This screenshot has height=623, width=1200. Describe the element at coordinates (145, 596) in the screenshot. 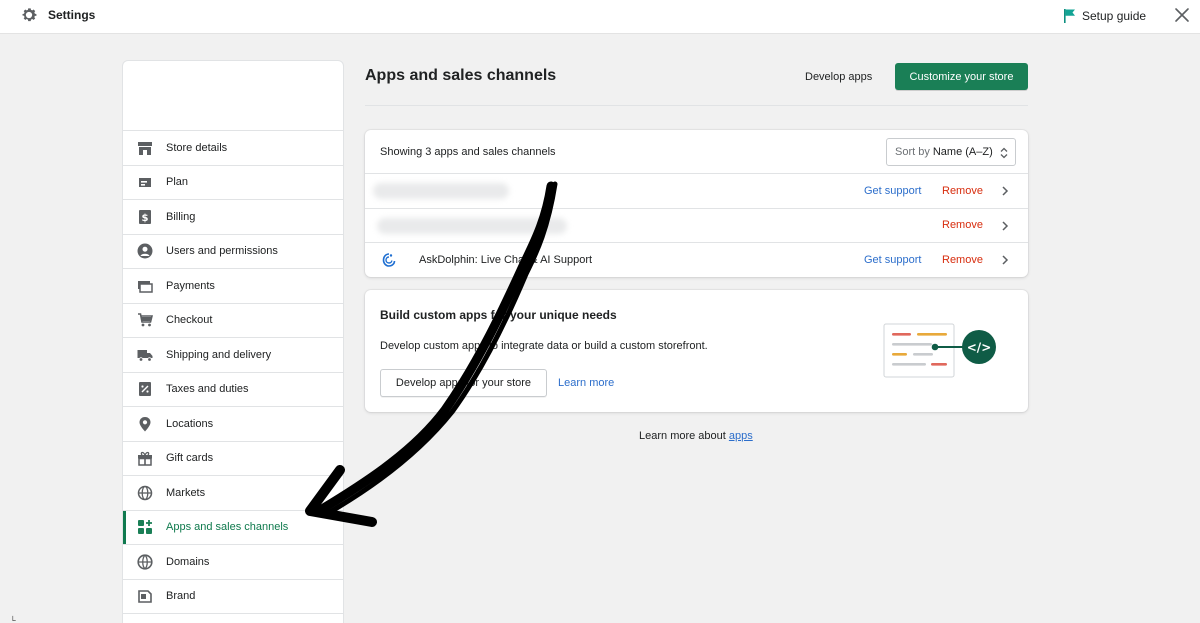

I see `brand-icon` at that location.